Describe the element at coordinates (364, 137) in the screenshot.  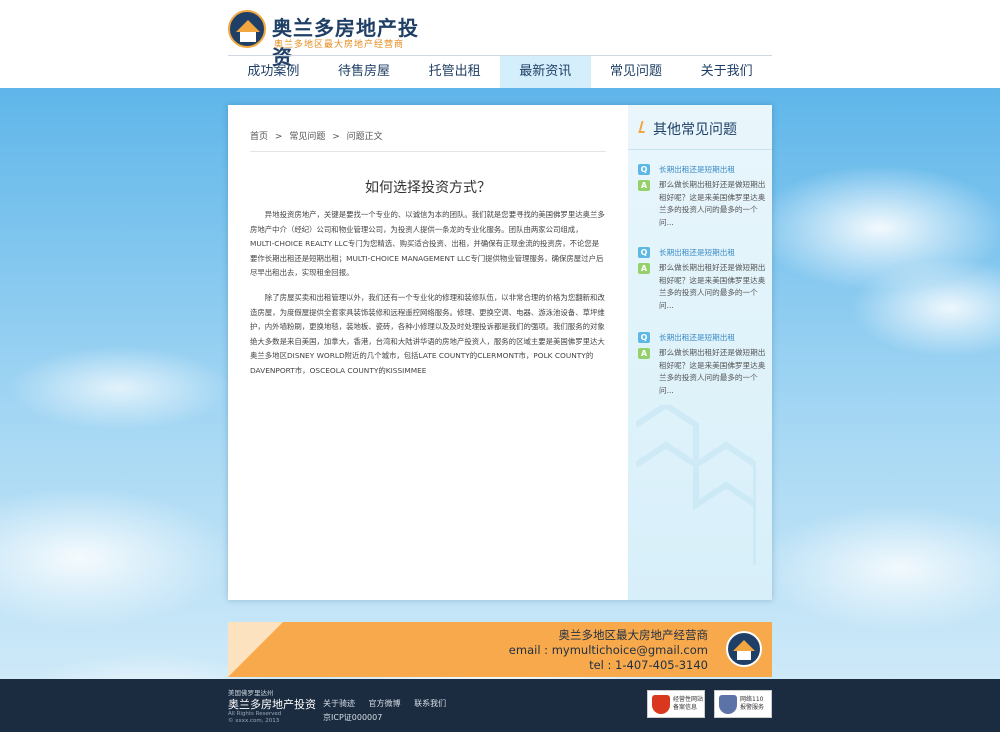
I see `breadcrumb-current: 问题正文` at that location.